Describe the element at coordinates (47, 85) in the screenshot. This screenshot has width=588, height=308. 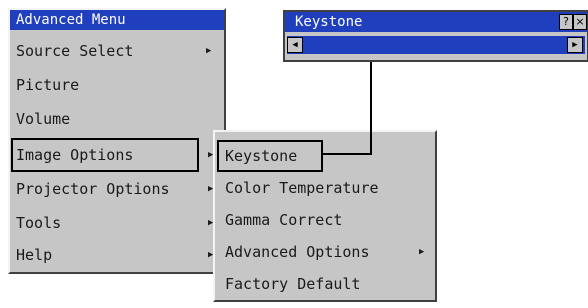
I see `menu-item-picture: Picture` at that location.